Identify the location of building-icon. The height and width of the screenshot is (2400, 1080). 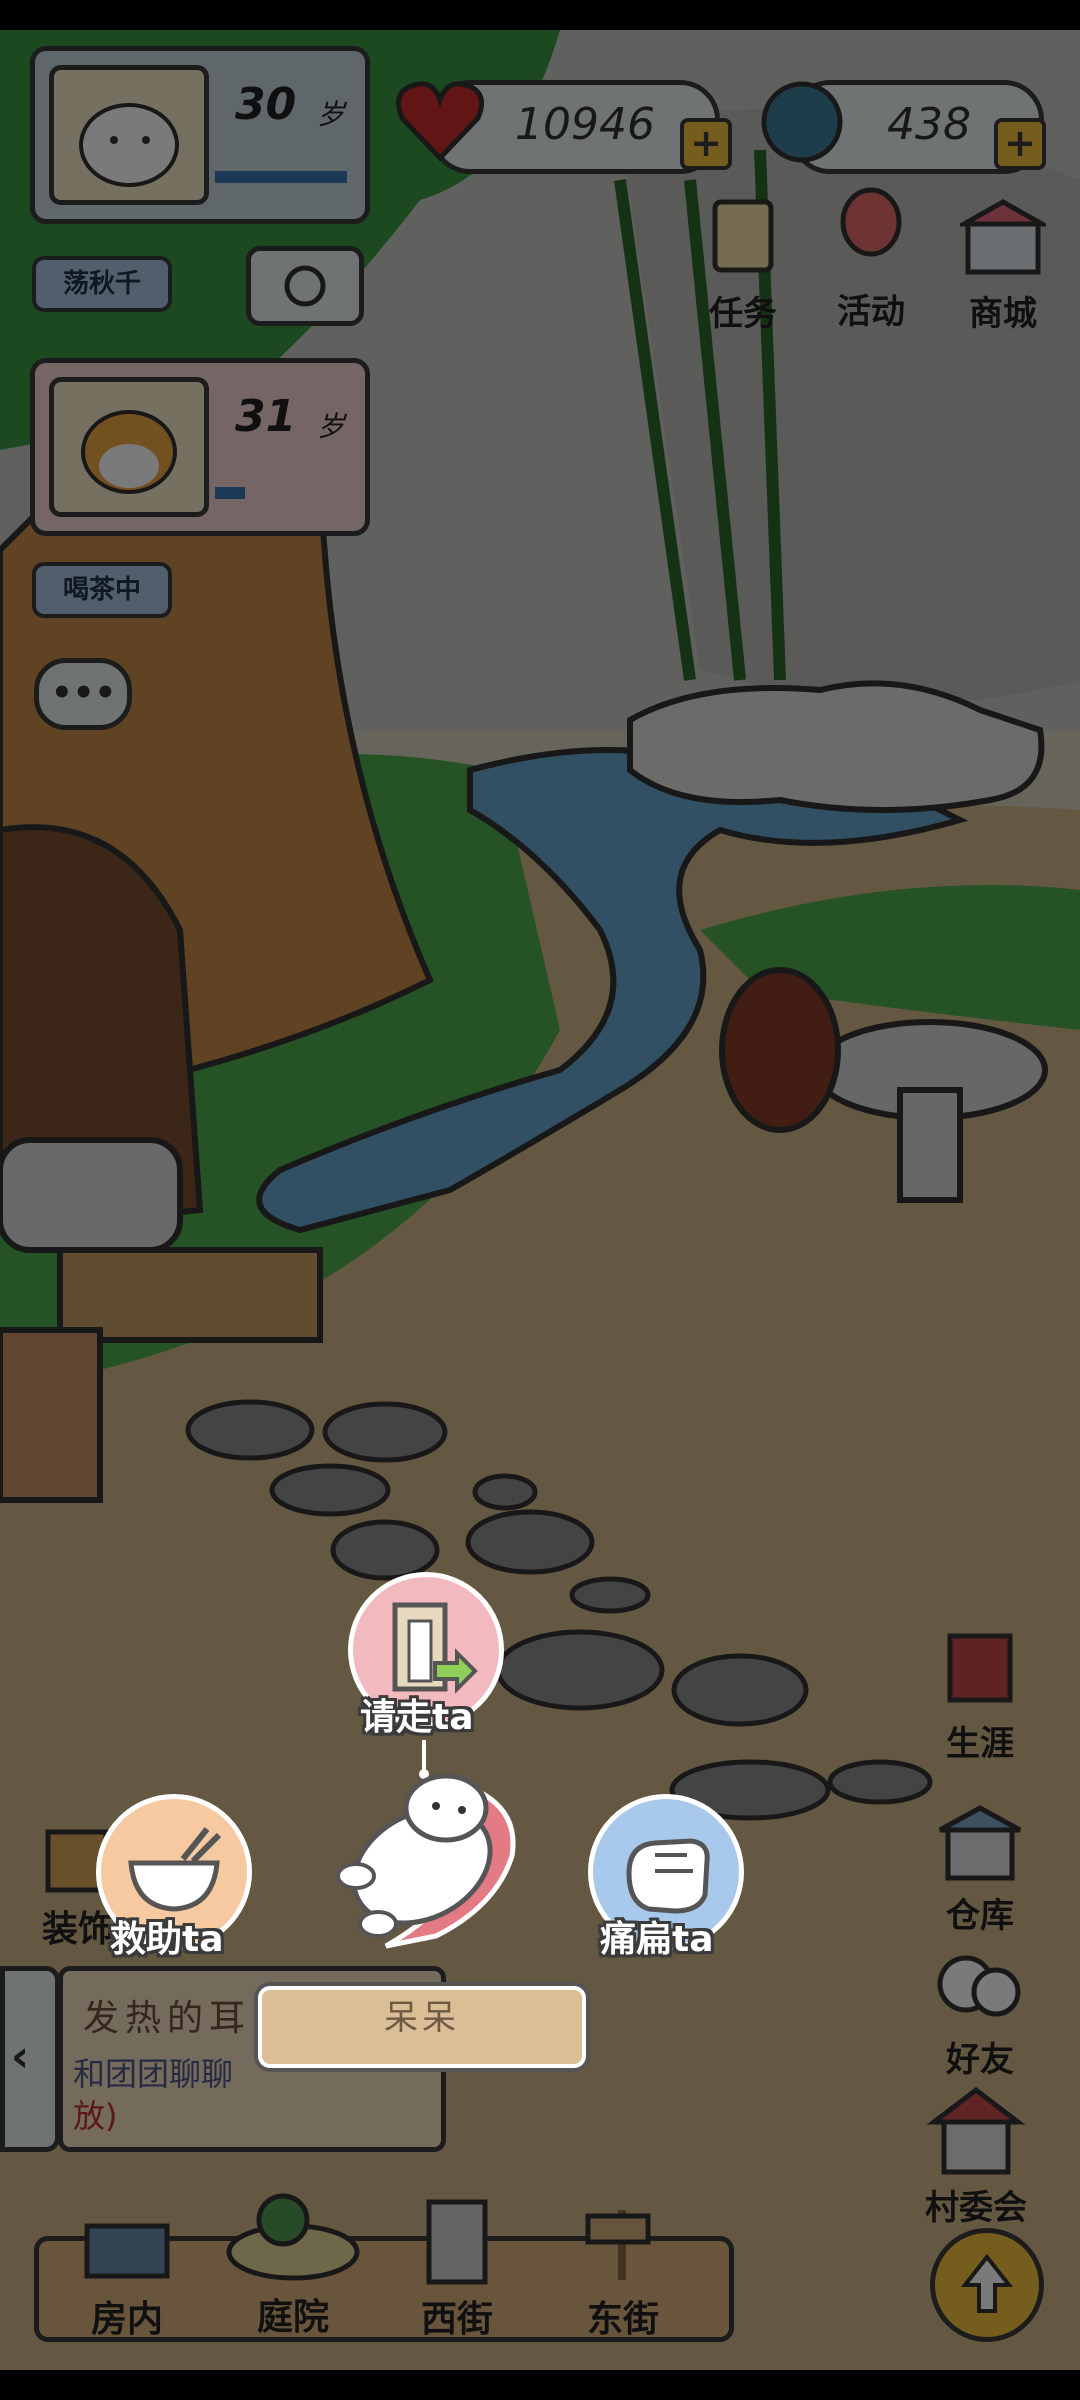
(457, 2242).